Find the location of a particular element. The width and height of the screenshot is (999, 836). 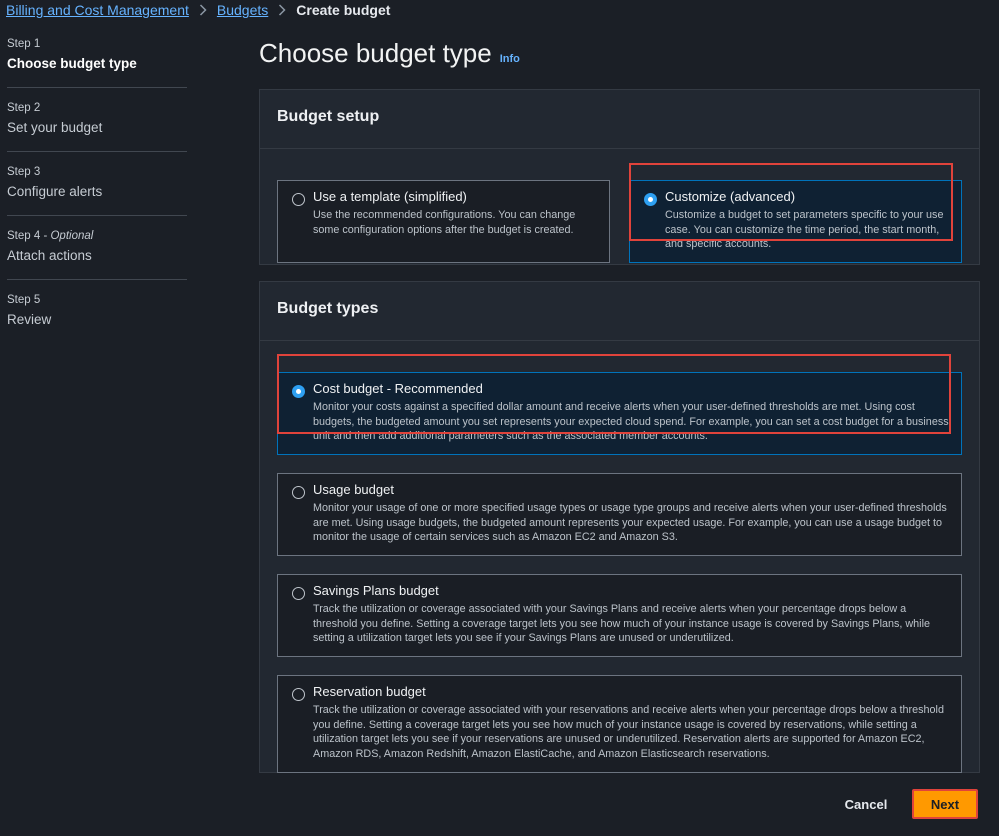

step-1: Step 1 Choose budget type is located at coordinates (97, 62).